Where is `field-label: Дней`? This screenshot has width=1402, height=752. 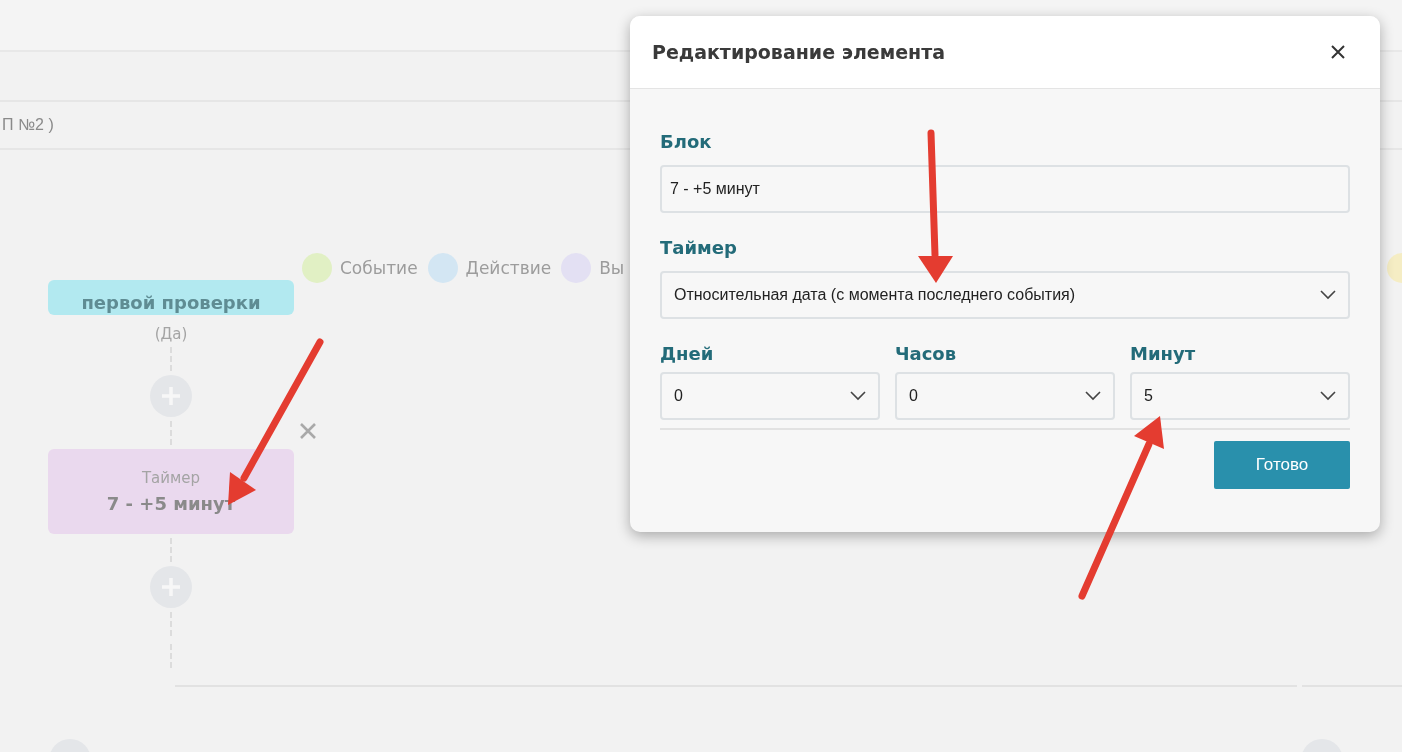
field-label: Дней is located at coordinates (687, 353).